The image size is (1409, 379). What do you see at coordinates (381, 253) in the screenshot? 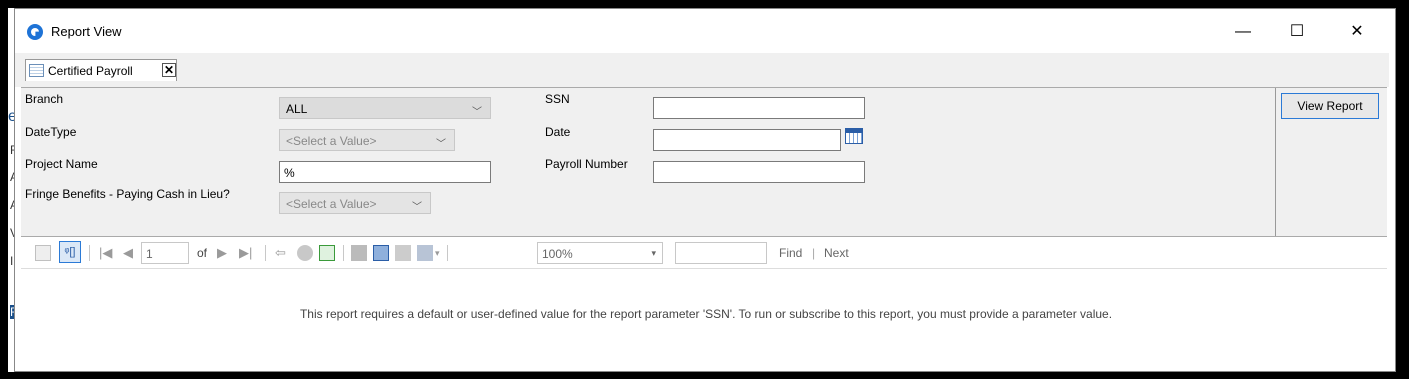
I see `print-layout-icon` at bounding box center [381, 253].